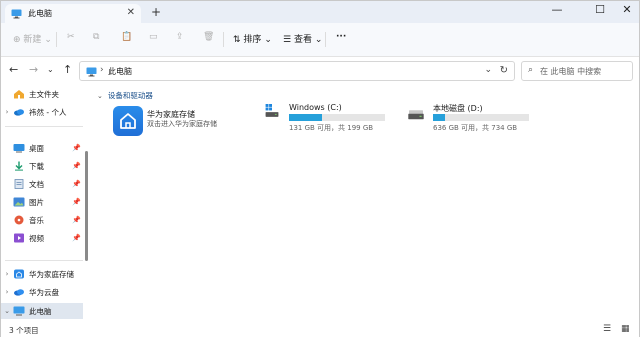 The height and width of the screenshot is (337, 640). Describe the element at coordinates (67, 69) in the screenshot. I see `up-icon: ↑` at that location.